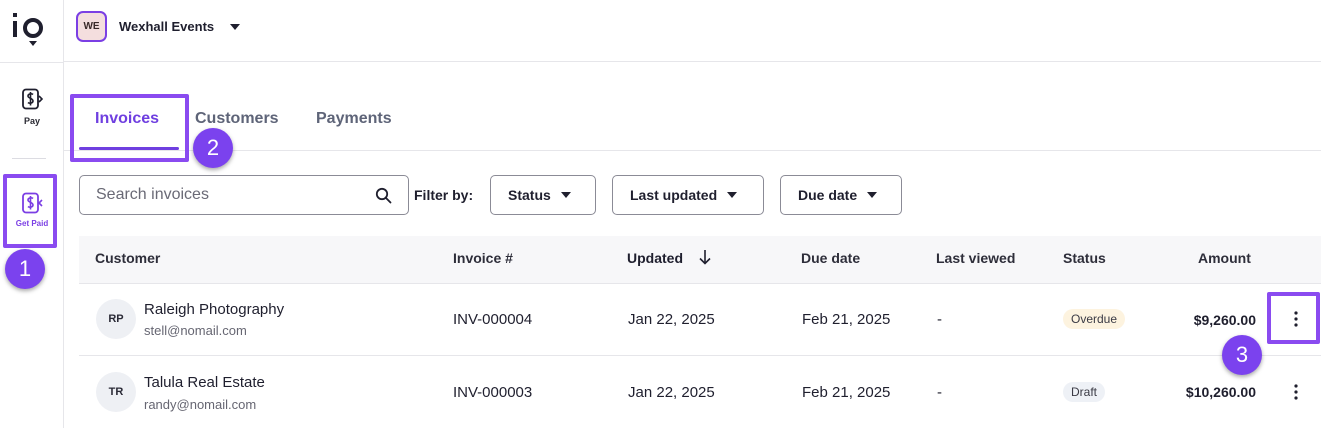 The image size is (1321, 428). What do you see at coordinates (674, 195) in the screenshot?
I see `filter-last-updated-label: Last updated` at bounding box center [674, 195].